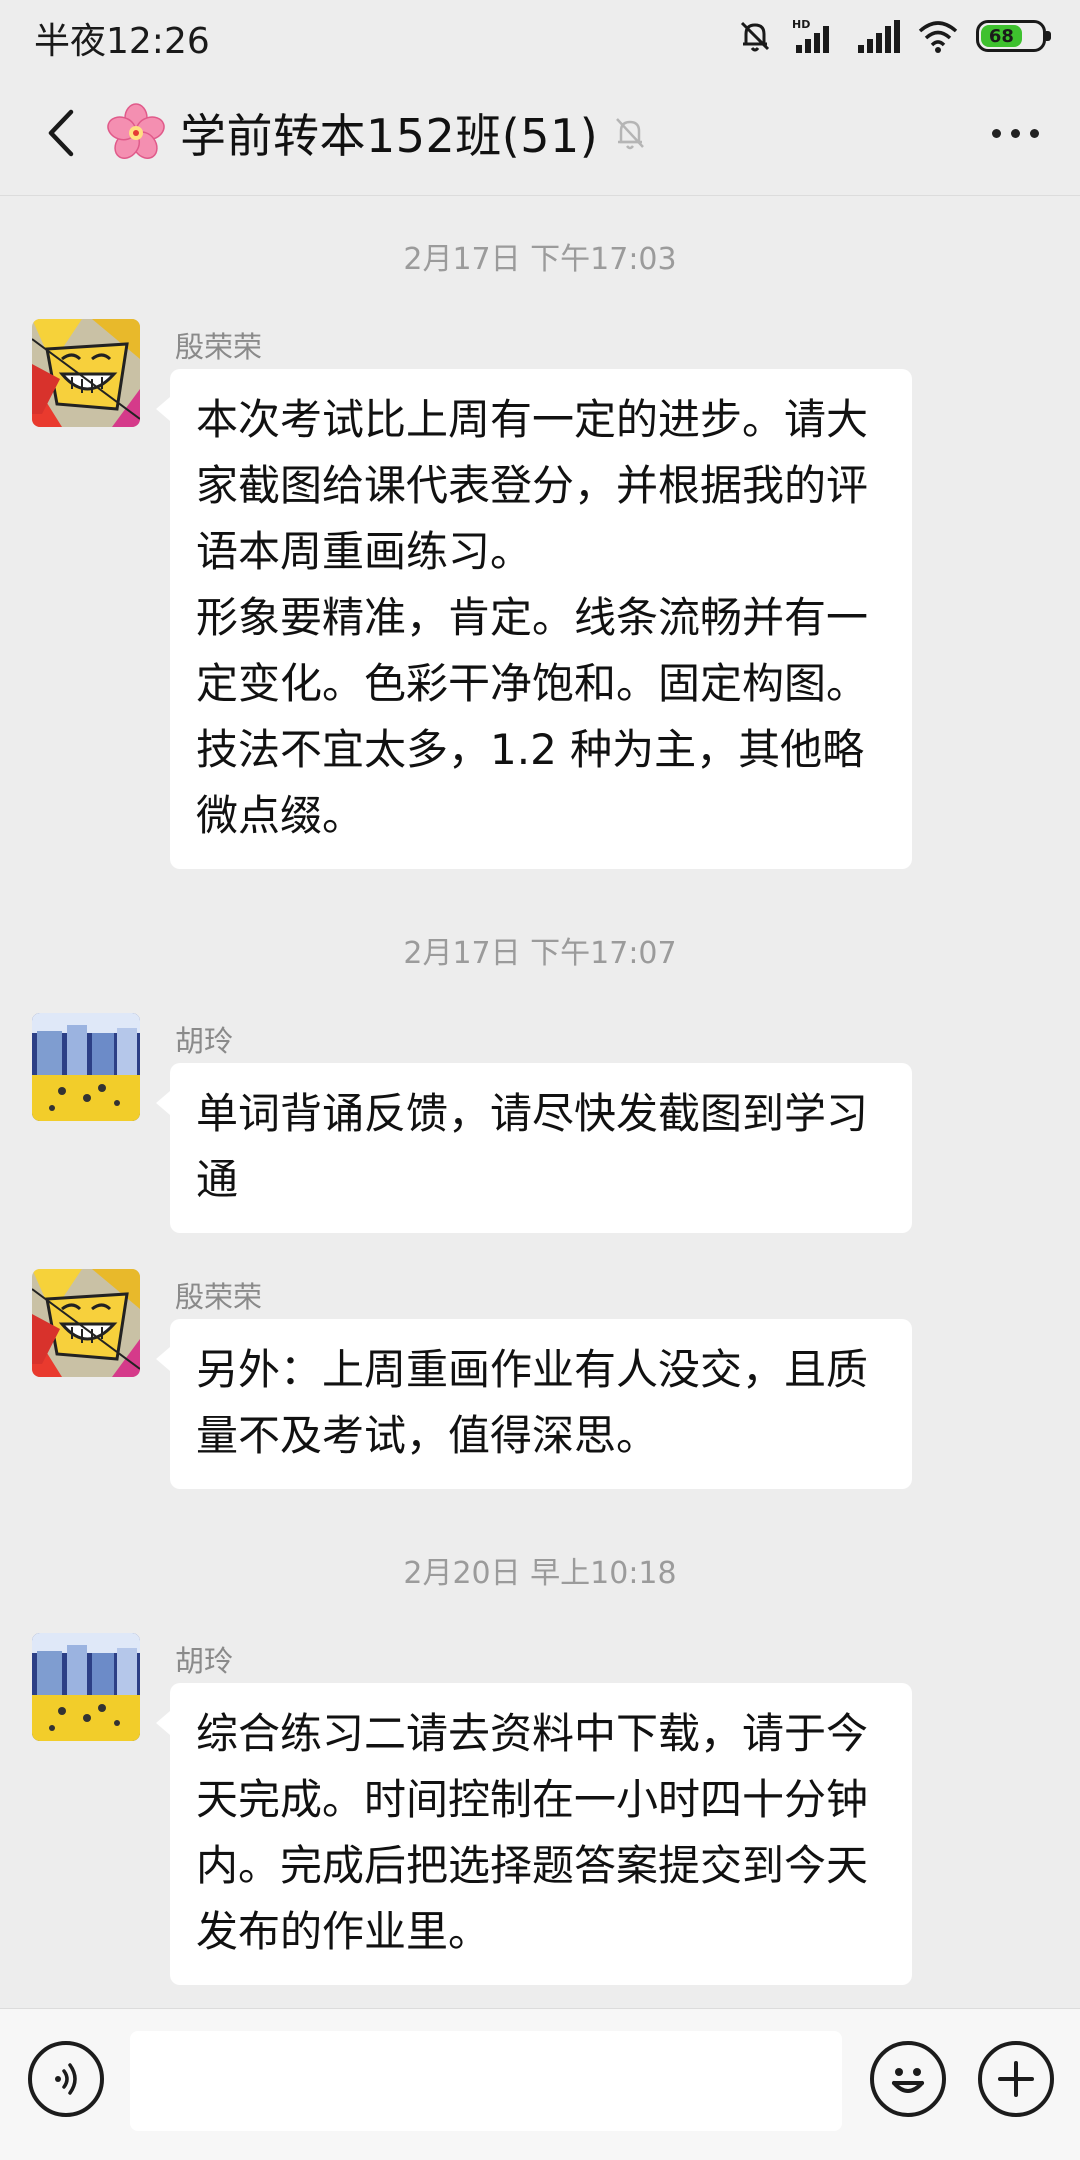 The height and width of the screenshot is (2160, 1080). Describe the element at coordinates (136, 131) in the screenshot. I see `cherry-blossom-icon` at that location.